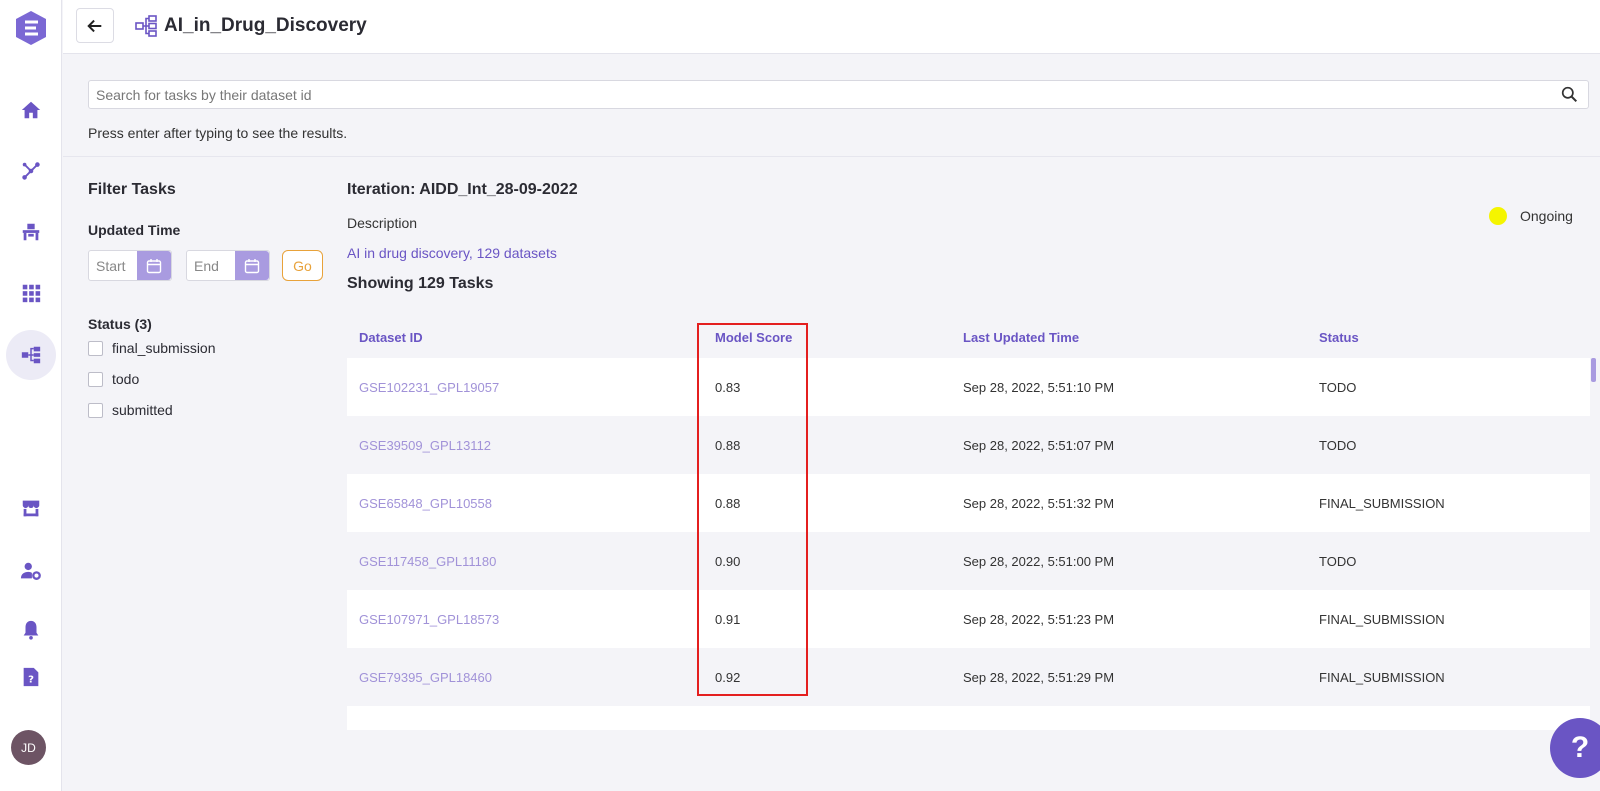 The width and height of the screenshot is (1600, 791). What do you see at coordinates (420, 283) in the screenshot?
I see `task-count: Showing 129 Tasks` at bounding box center [420, 283].